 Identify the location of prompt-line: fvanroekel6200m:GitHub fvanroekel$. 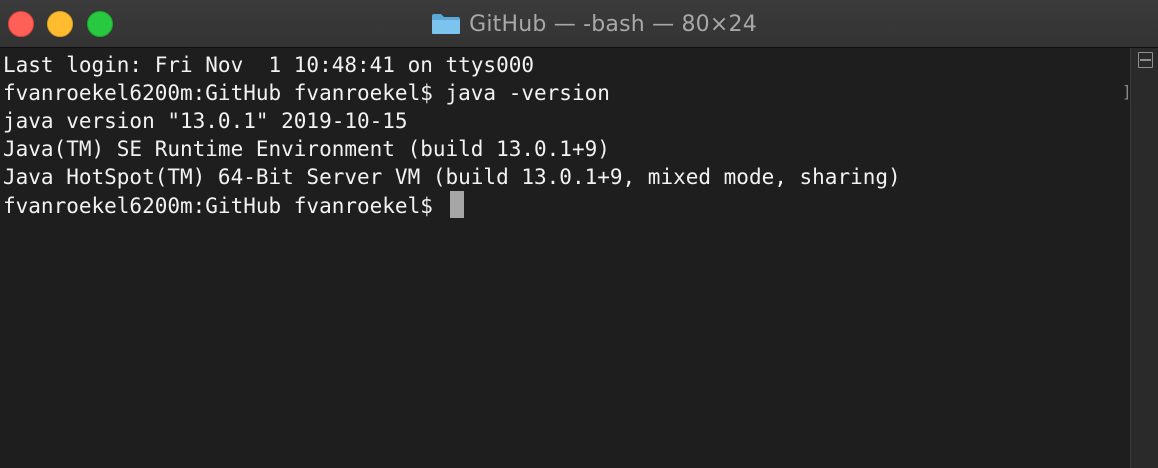
(566, 205).